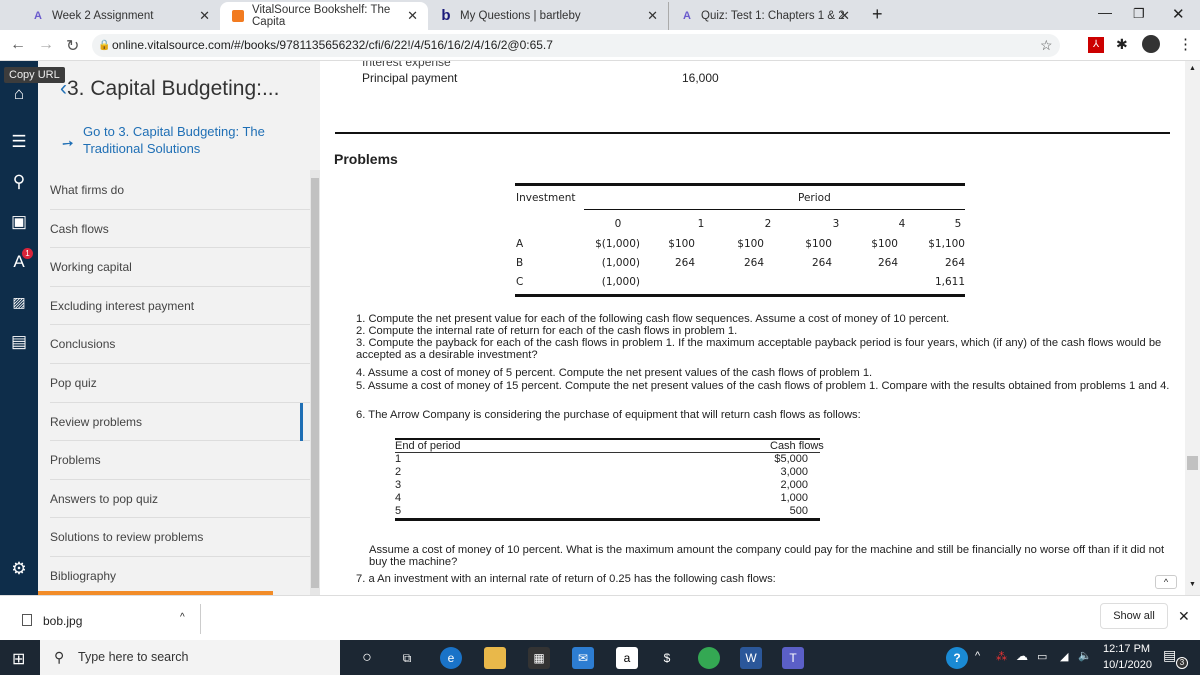  I want to click on chrome-icon, so click(709, 658).